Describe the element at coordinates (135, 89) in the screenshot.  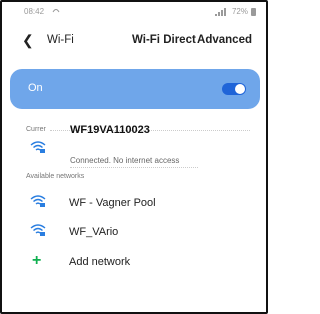
I see `wifi-toggle-bar: On` at that location.